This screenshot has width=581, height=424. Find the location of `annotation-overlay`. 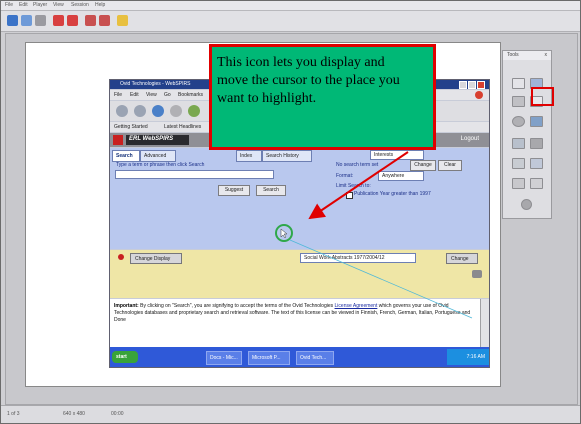

annotation-overlay is located at coordinates (374, 235).